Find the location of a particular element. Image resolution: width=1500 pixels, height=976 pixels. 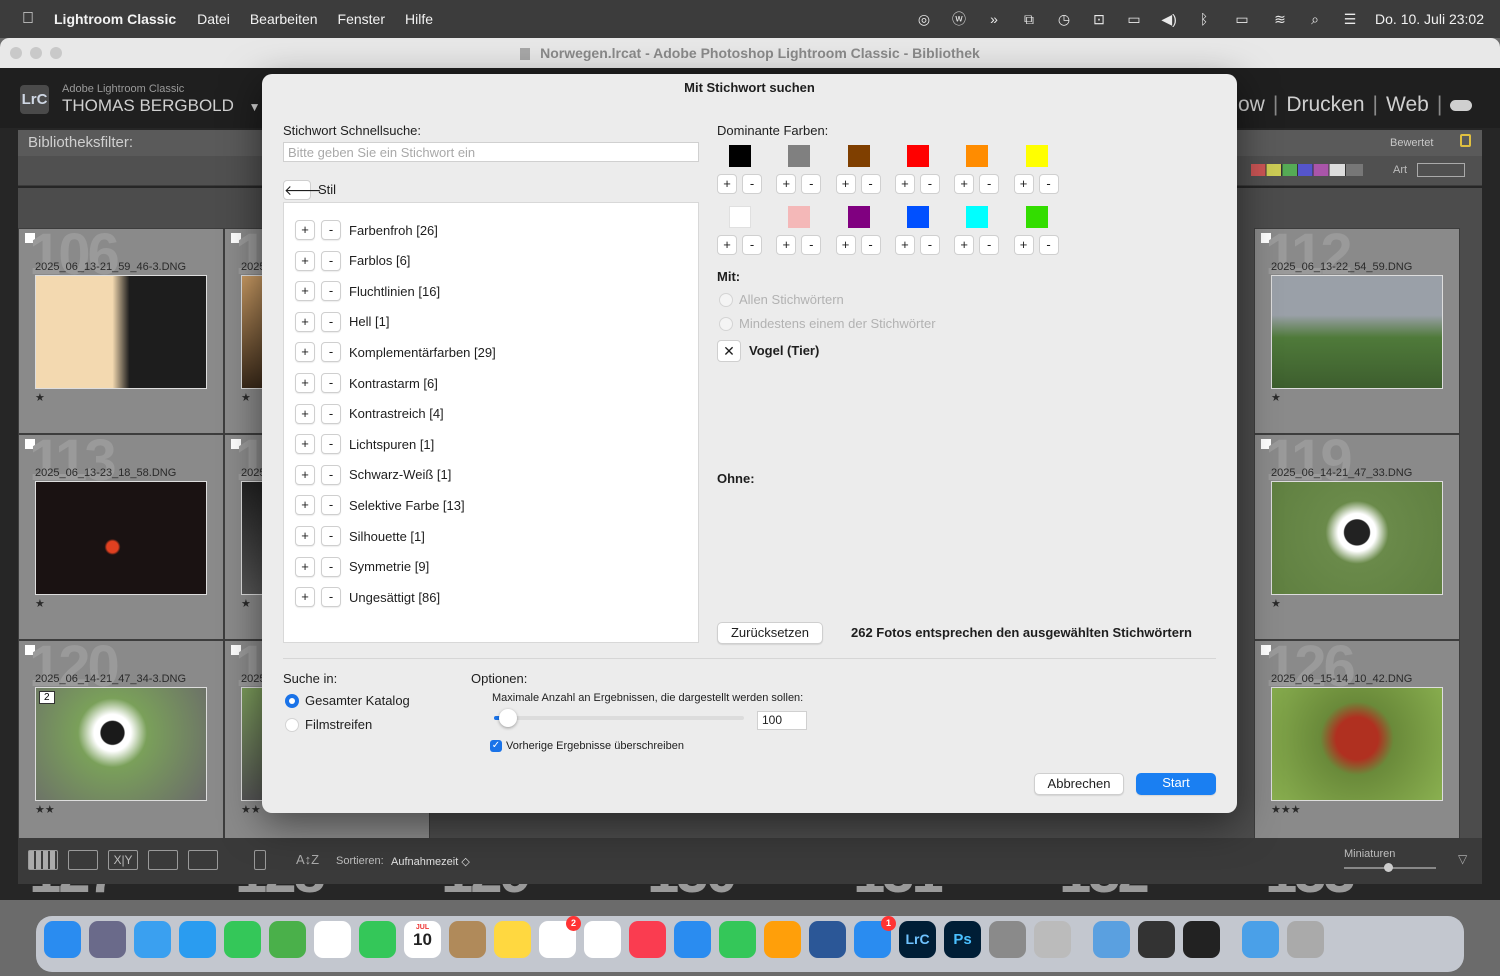

sort-select: Aufnahmezeit ◇ is located at coordinates (430, 861).